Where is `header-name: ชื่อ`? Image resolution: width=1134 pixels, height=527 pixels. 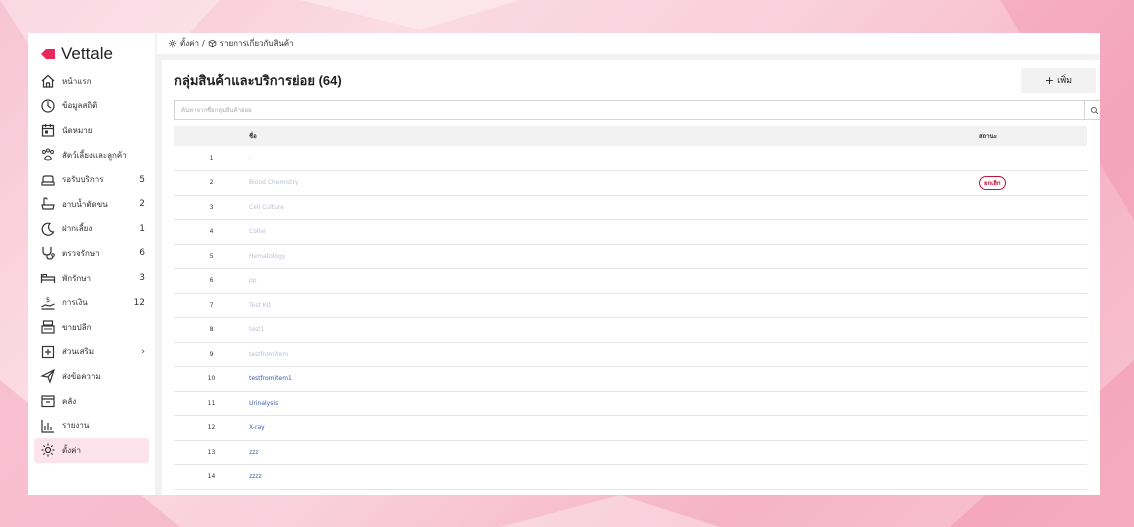
header-name: ชื่อ is located at coordinates (614, 136).